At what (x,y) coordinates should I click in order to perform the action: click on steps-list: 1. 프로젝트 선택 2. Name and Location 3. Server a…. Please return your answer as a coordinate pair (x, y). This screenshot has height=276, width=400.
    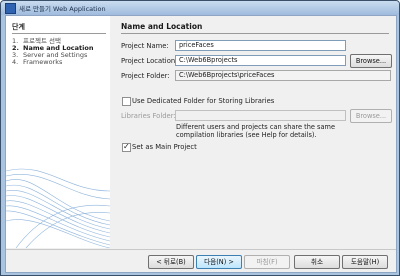
    Looking at the image, I should click on (52, 52).